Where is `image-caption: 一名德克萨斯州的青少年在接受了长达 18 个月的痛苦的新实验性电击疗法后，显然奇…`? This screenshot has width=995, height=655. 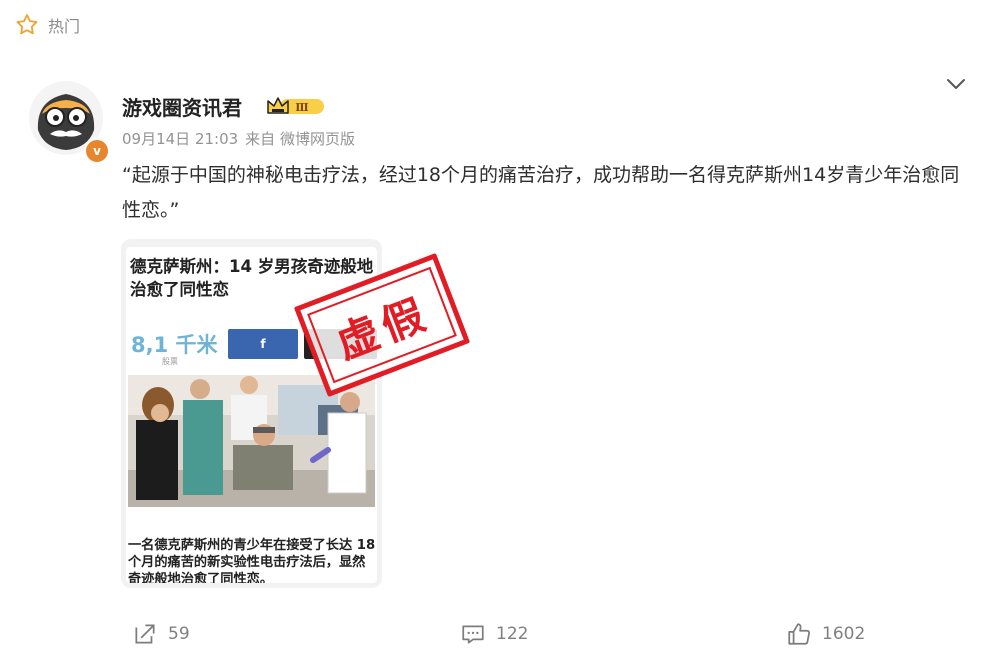 image-caption: 一名德克萨斯州的青少年在接受了长达 18 个月的痛苦的新实验性电击疗法后，显然奇… is located at coordinates (252, 560).